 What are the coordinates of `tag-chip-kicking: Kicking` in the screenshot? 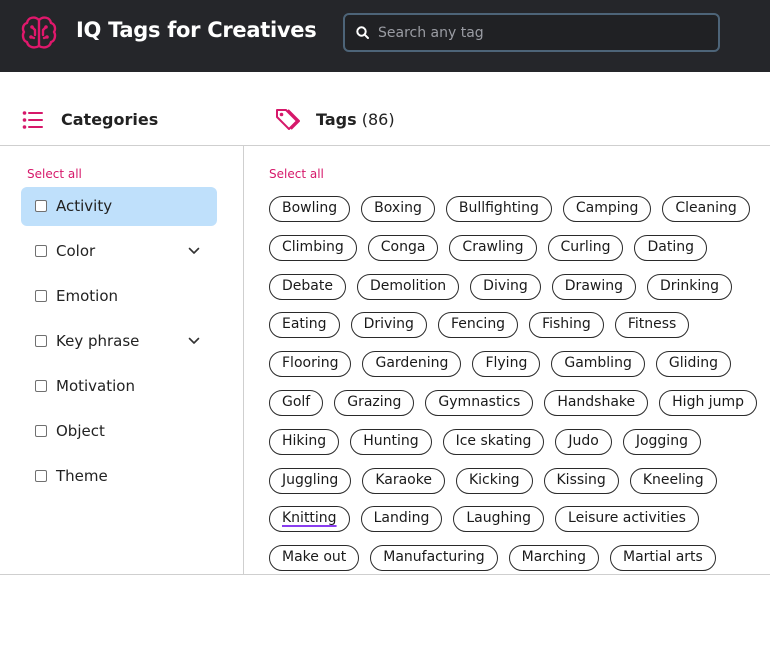 It's located at (494, 480).